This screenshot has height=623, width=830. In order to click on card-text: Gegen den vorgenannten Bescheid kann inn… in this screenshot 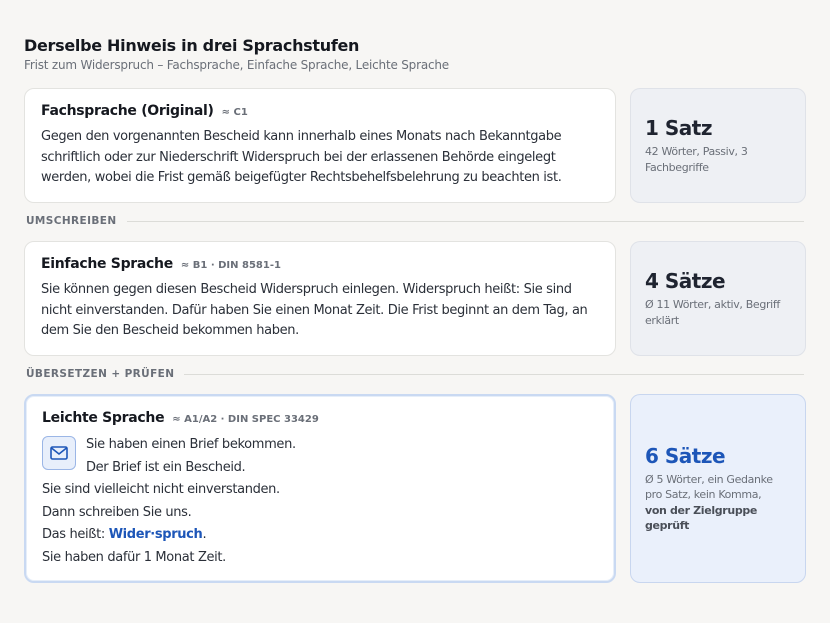, I will do `click(301, 157)`.